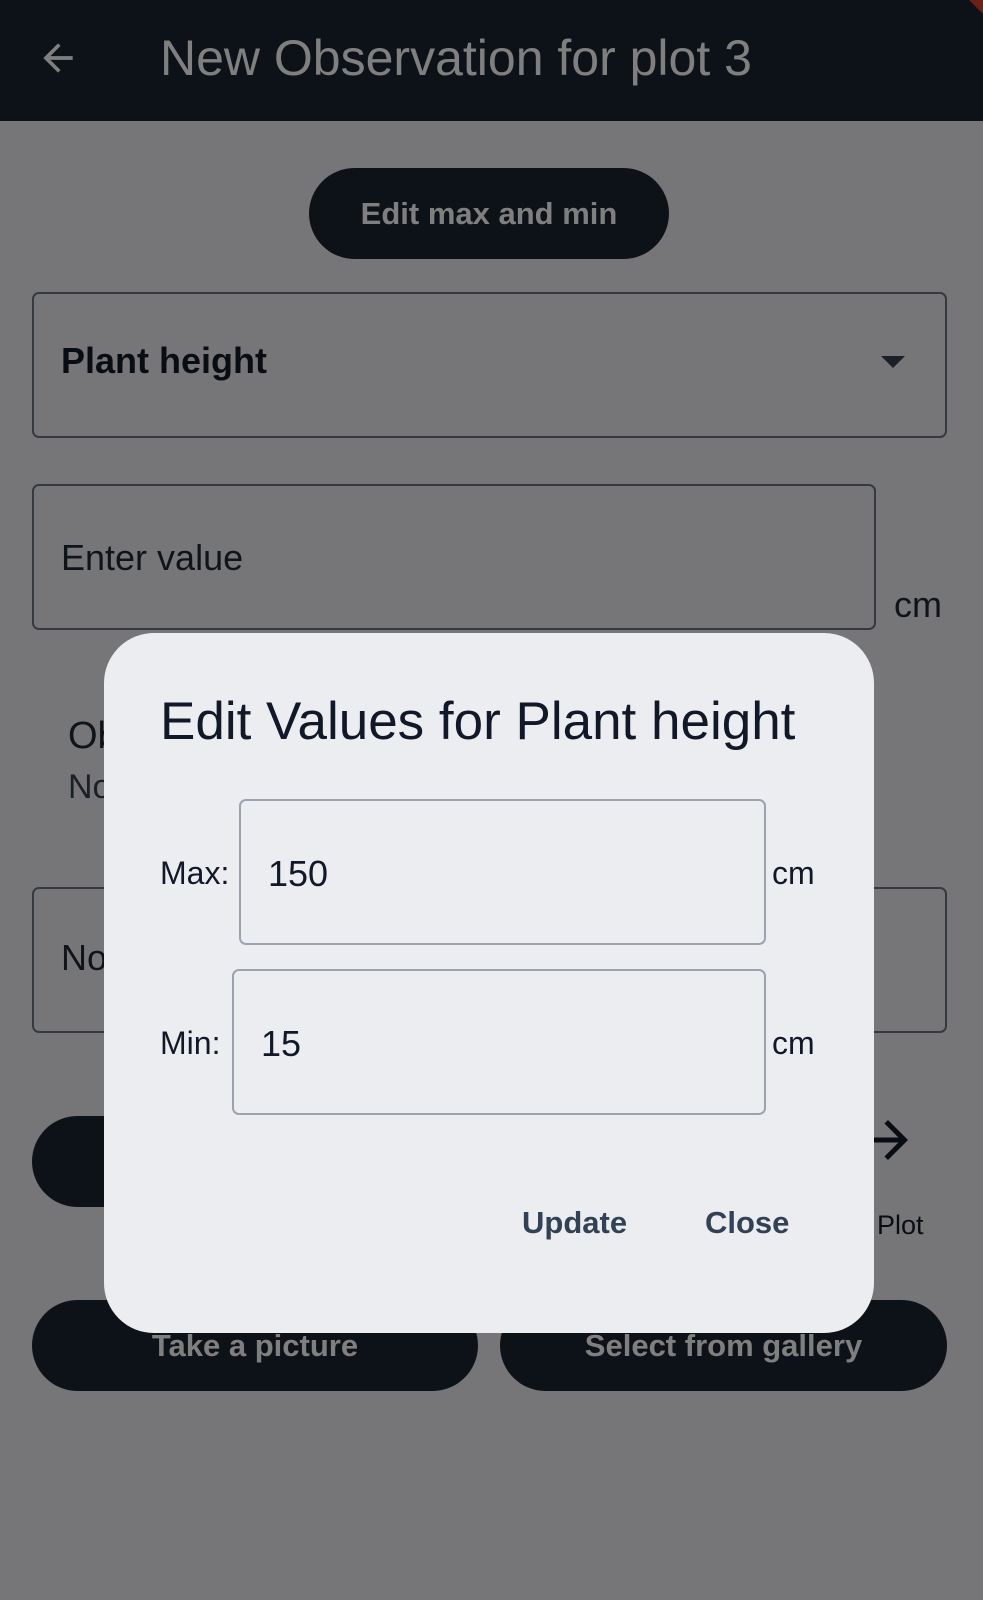 The image size is (983, 1600). Describe the element at coordinates (190, 1043) in the screenshot. I see `min-label: Min:` at that location.